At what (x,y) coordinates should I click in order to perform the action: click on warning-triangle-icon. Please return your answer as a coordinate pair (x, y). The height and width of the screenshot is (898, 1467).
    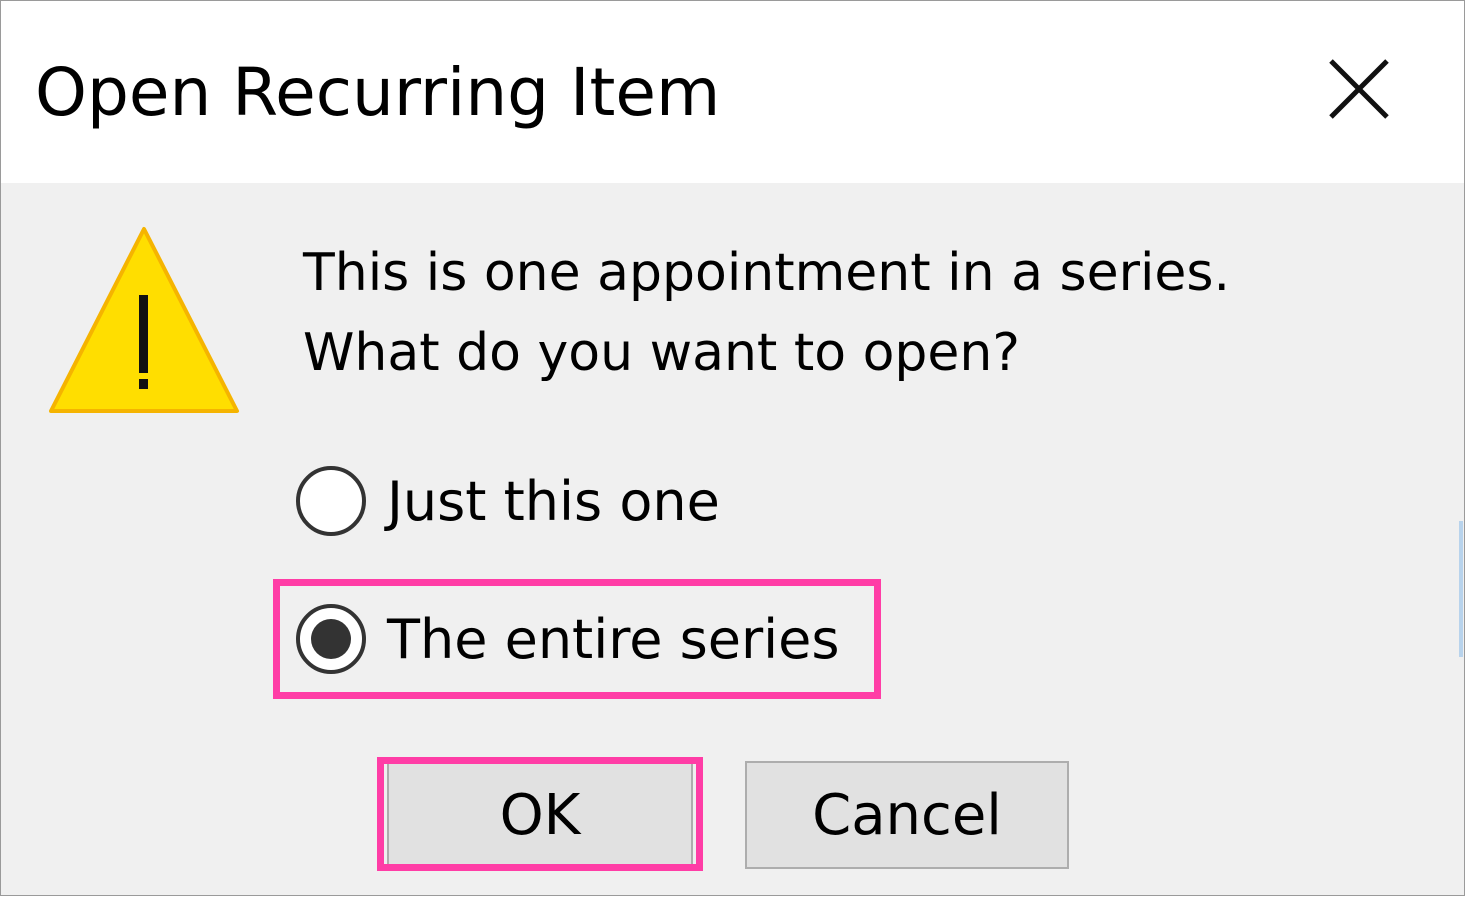
    Looking at the image, I should click on (144, 320).